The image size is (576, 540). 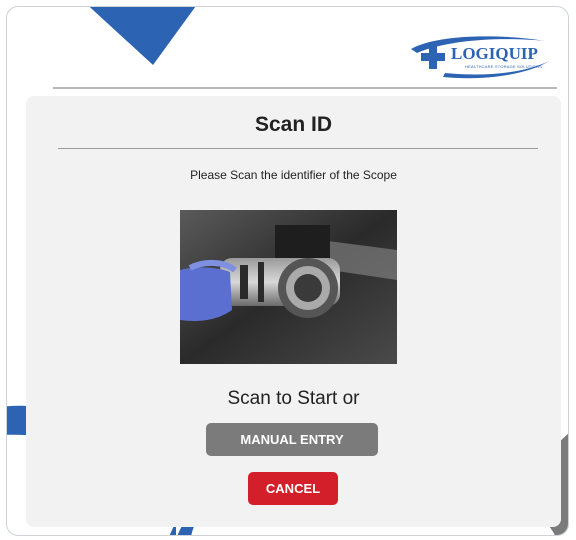 What do you see at coordinates (494, 53) in the screenshot?
I see `brand-name: LOGIQUIP` at bounding box center [494, 53].